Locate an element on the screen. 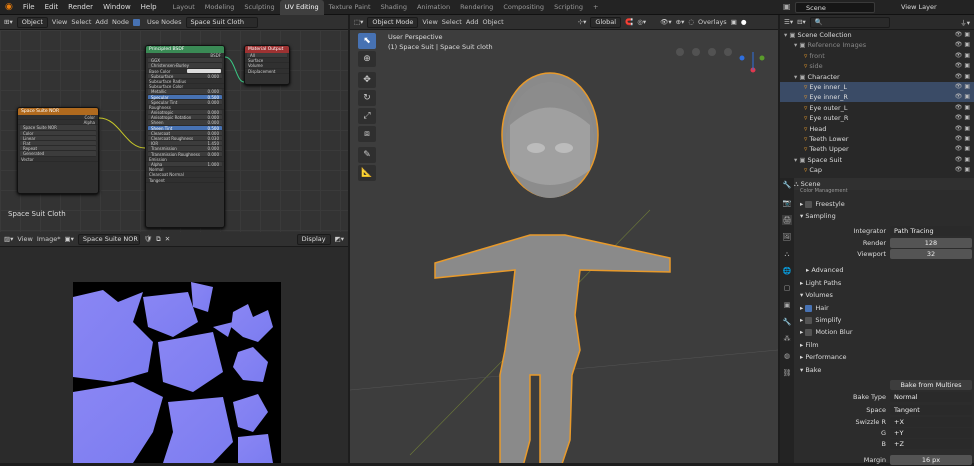  scene-field: Scene is located at coordinates (835, 7).